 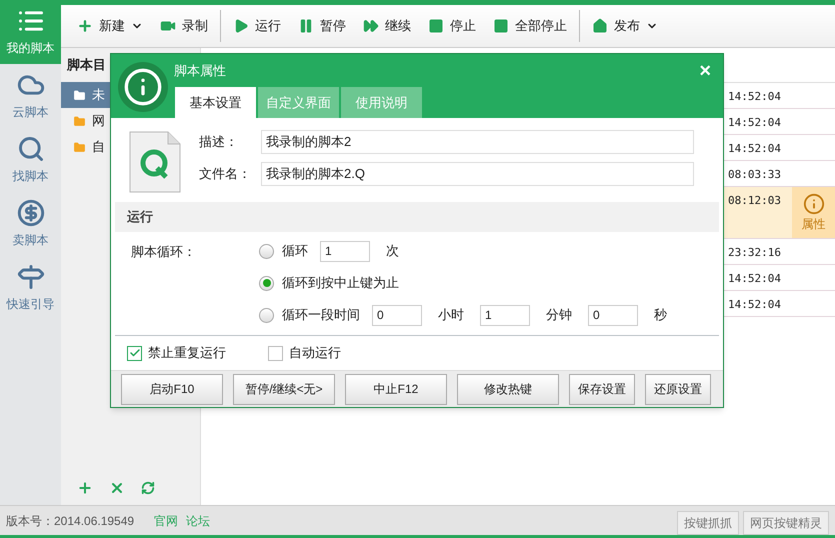 I want to click on option-label: 循环, so click(x=295, y=251).